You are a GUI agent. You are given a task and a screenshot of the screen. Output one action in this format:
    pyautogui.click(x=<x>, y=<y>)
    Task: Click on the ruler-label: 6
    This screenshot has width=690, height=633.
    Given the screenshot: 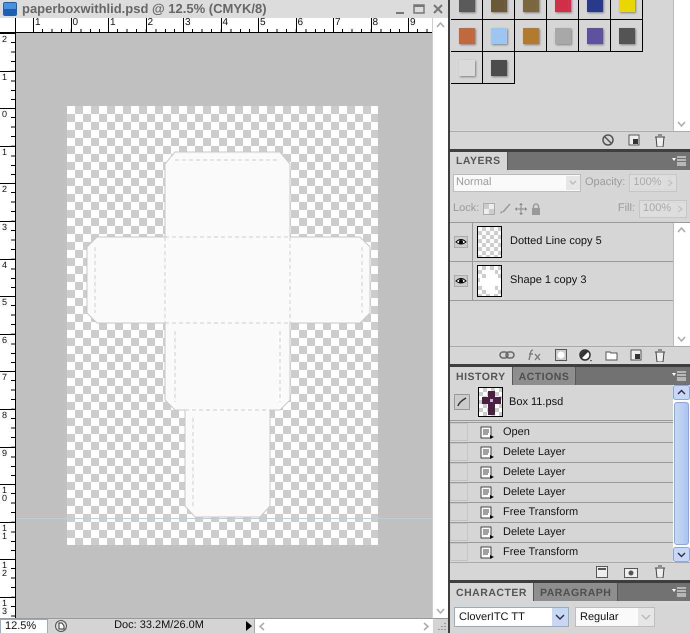 What is the action you would take?
    pyautogui.click(x=5, y=340)
    